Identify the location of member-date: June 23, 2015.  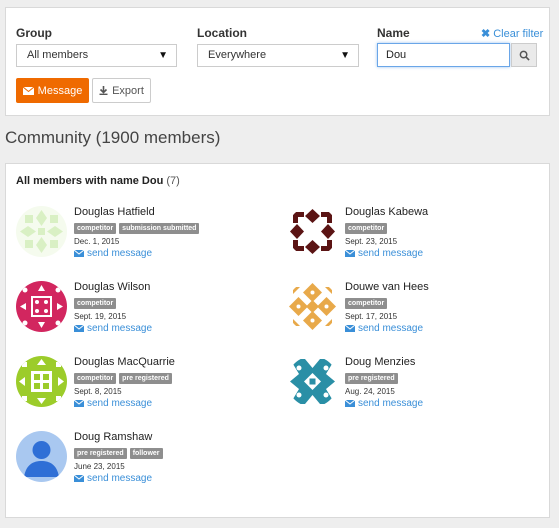
(99, 466).